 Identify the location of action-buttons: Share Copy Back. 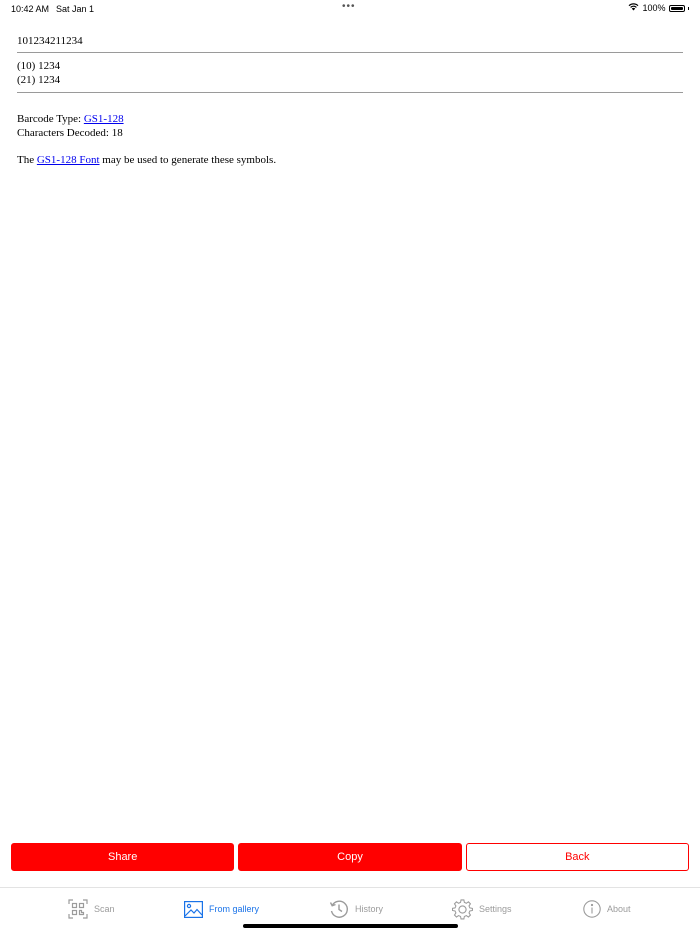
(350, 857).